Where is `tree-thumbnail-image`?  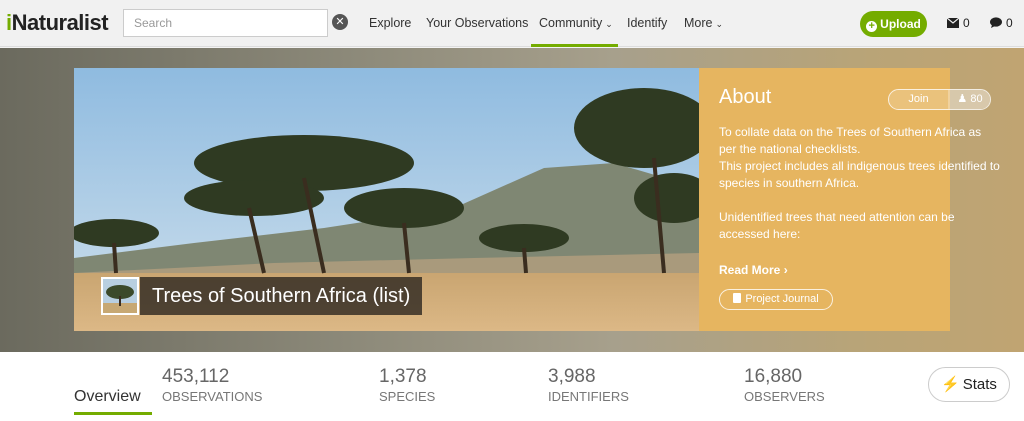
tree-thumbnail-image is located at coordinates (120, 296).